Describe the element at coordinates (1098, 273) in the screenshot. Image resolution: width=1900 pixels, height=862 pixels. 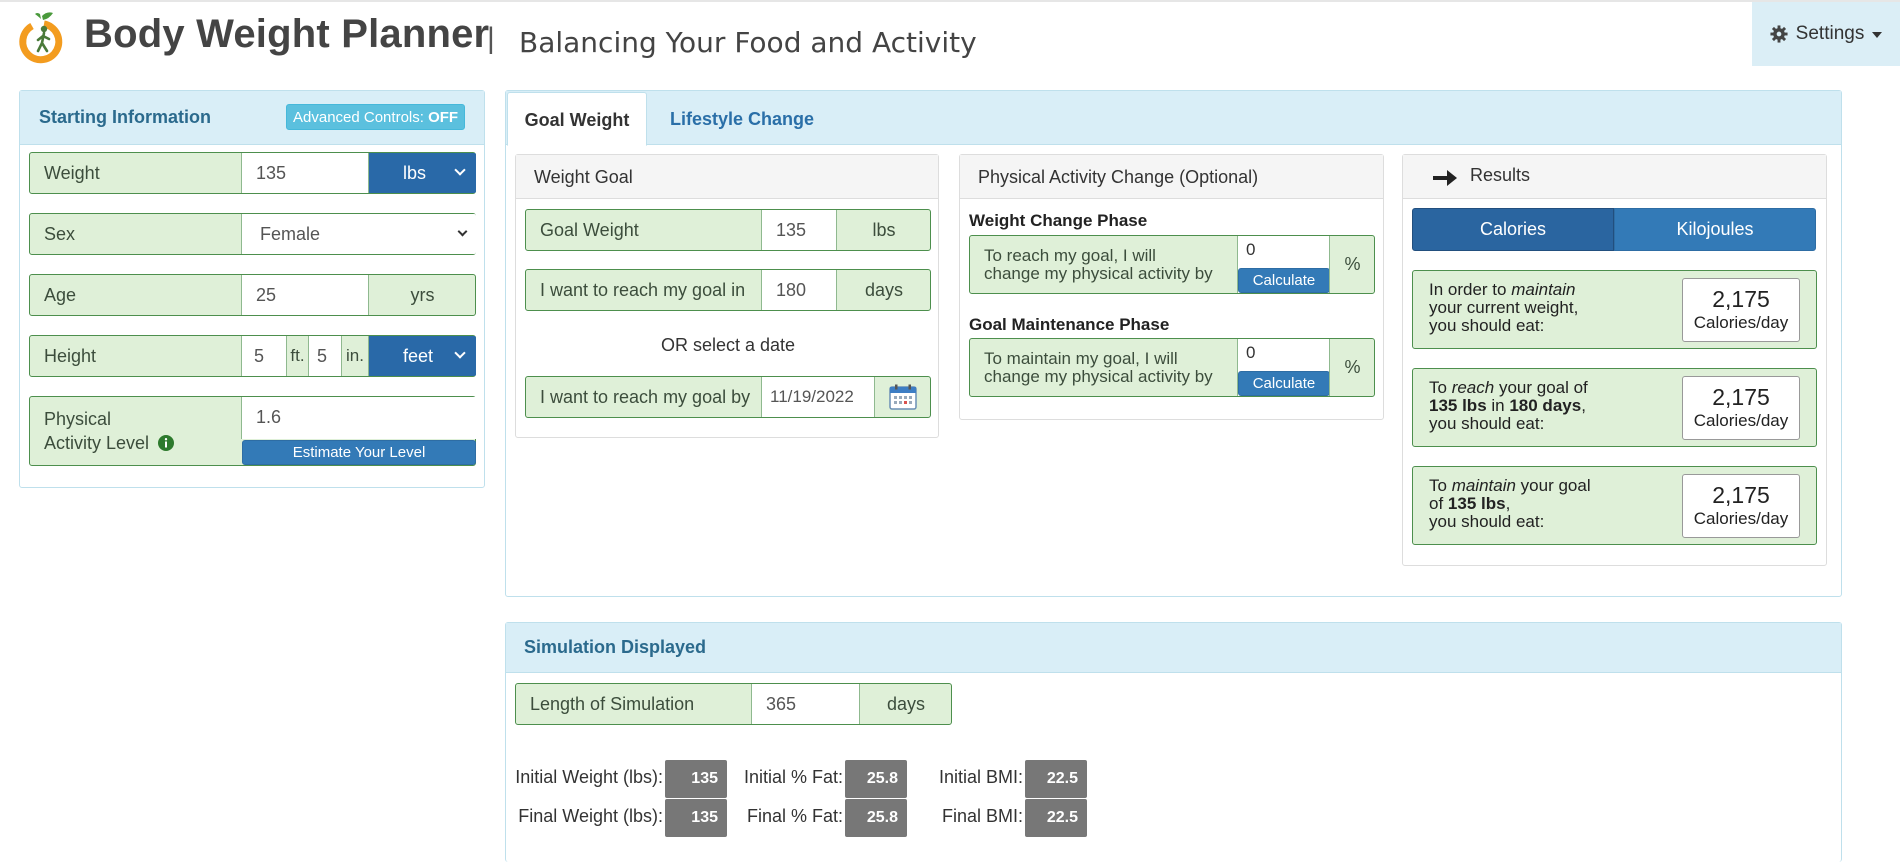
I see `change-phase-line2: change my physical activity by` at that location.